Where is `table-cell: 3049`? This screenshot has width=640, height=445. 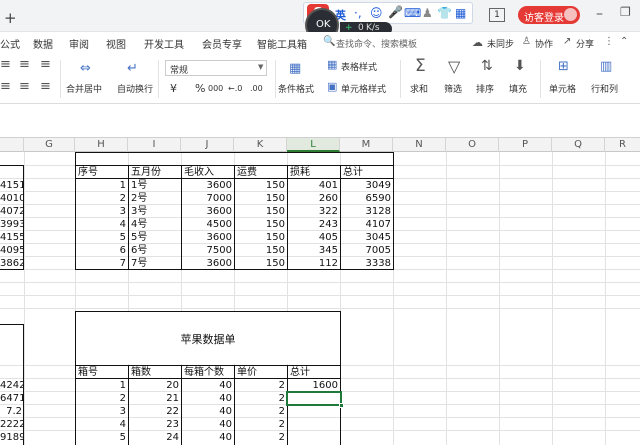
table-cell: 3049 is located at coordinates (367, 185).